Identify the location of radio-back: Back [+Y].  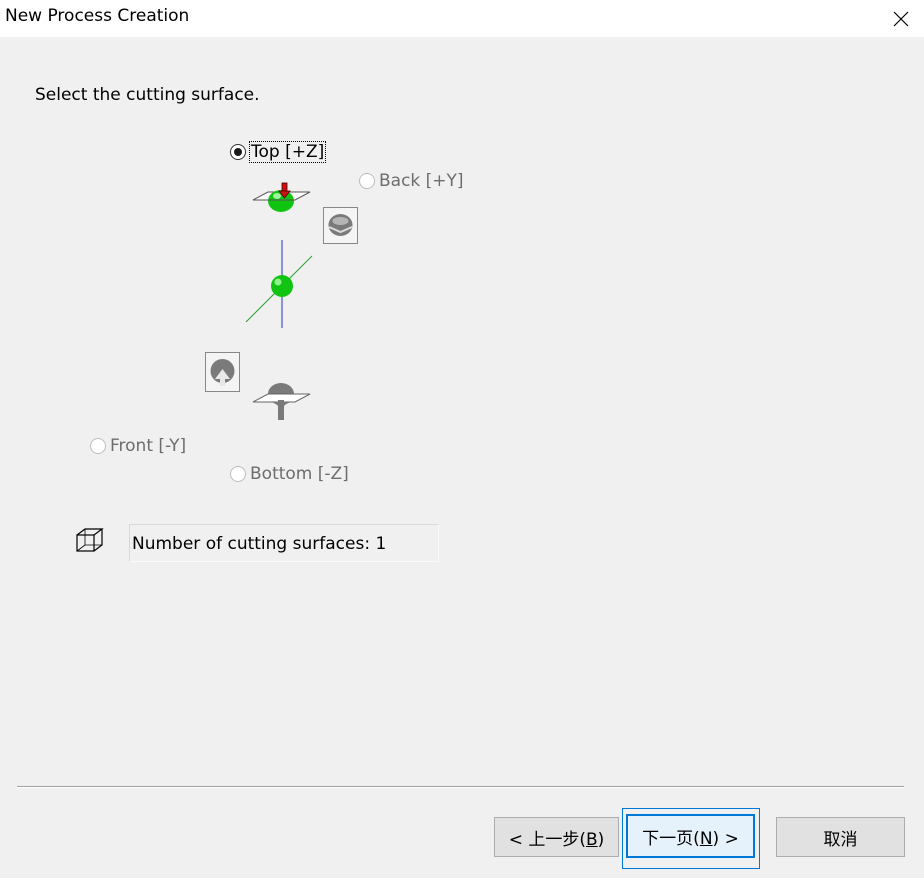
(411, 181).